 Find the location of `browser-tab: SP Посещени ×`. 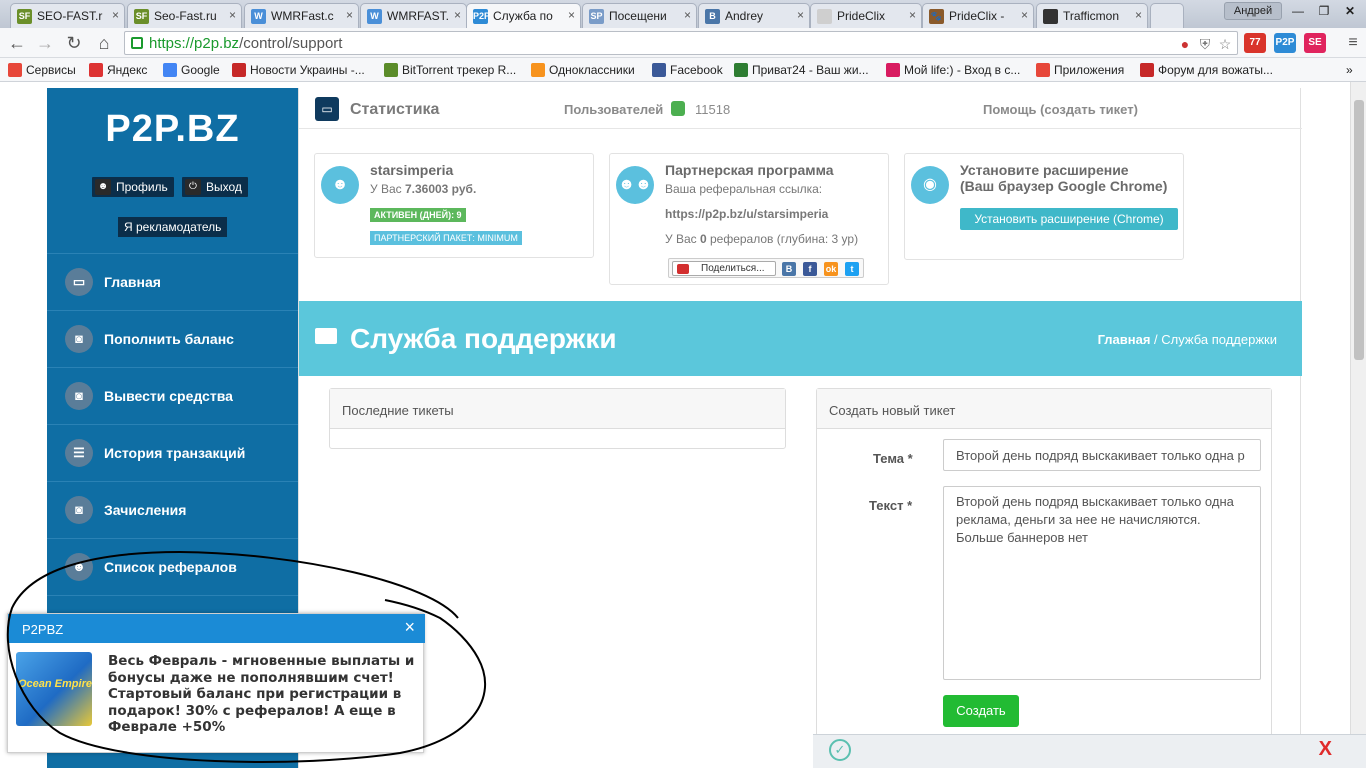

browser-tab: SP Посещени × is located at coordinates (639, 15).